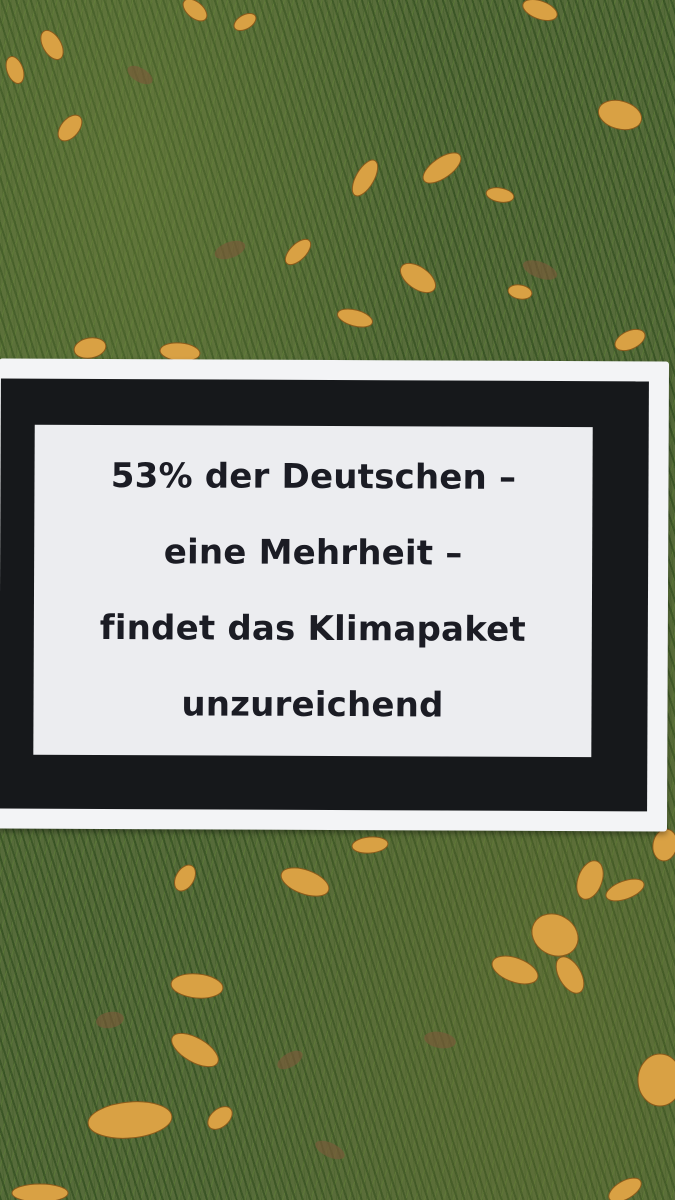 This screenshot has width=675, height=1200. What do you see at coordinates (312, 705) in the screenshot?
I see `sign-line-4: unzureichend` at bounding box center [312, 705].